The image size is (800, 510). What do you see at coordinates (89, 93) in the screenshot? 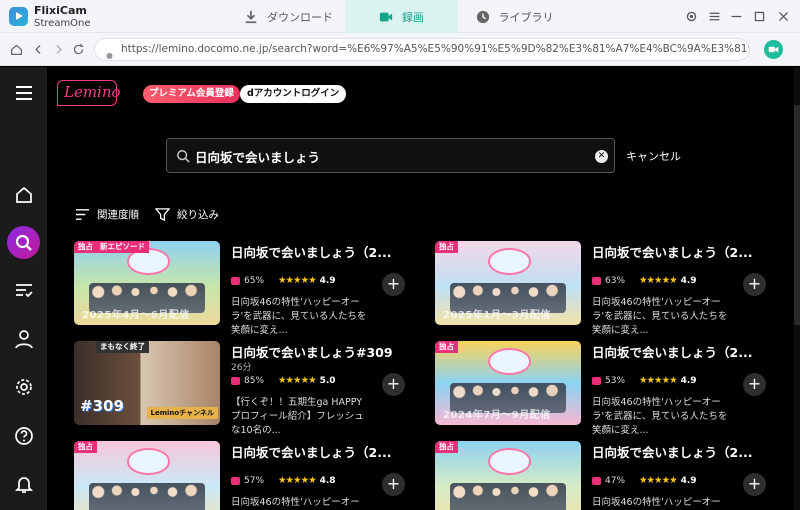
I see `lemino-logo: Lemino` at bounding box center [89, 93].